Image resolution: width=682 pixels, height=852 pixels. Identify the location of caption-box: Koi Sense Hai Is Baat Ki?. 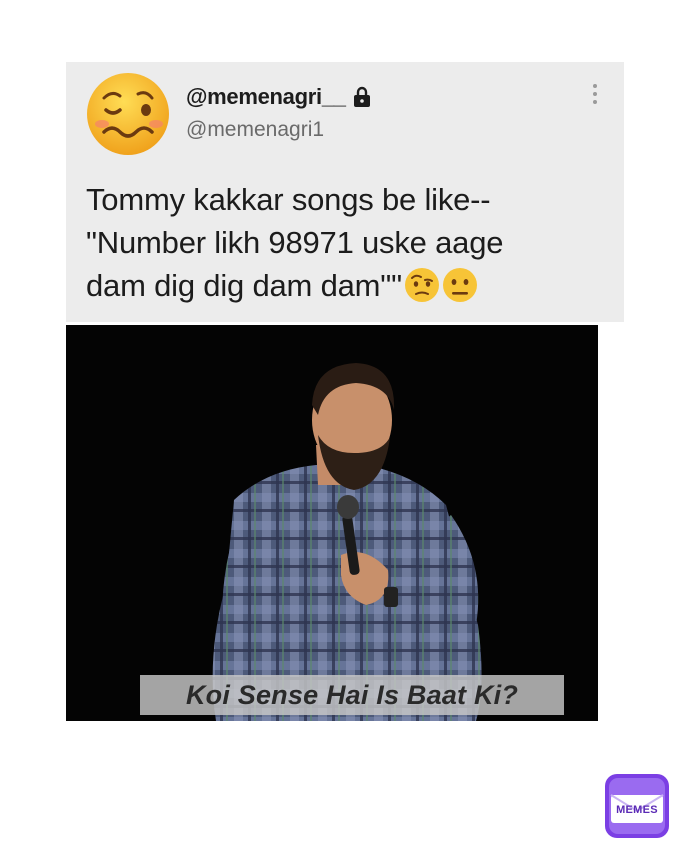
(352, 695).